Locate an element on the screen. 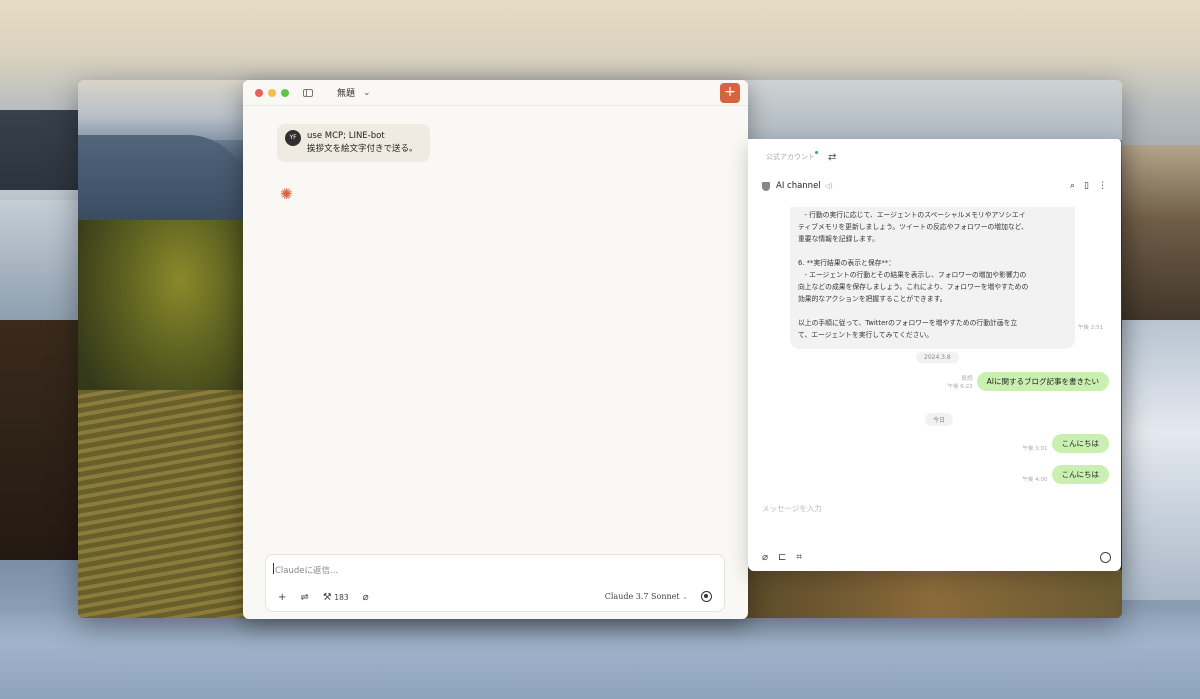 Image resolution: width=1200 pixels, height=699 pixels. minimize-window-button is located at coordinates (272, 92).